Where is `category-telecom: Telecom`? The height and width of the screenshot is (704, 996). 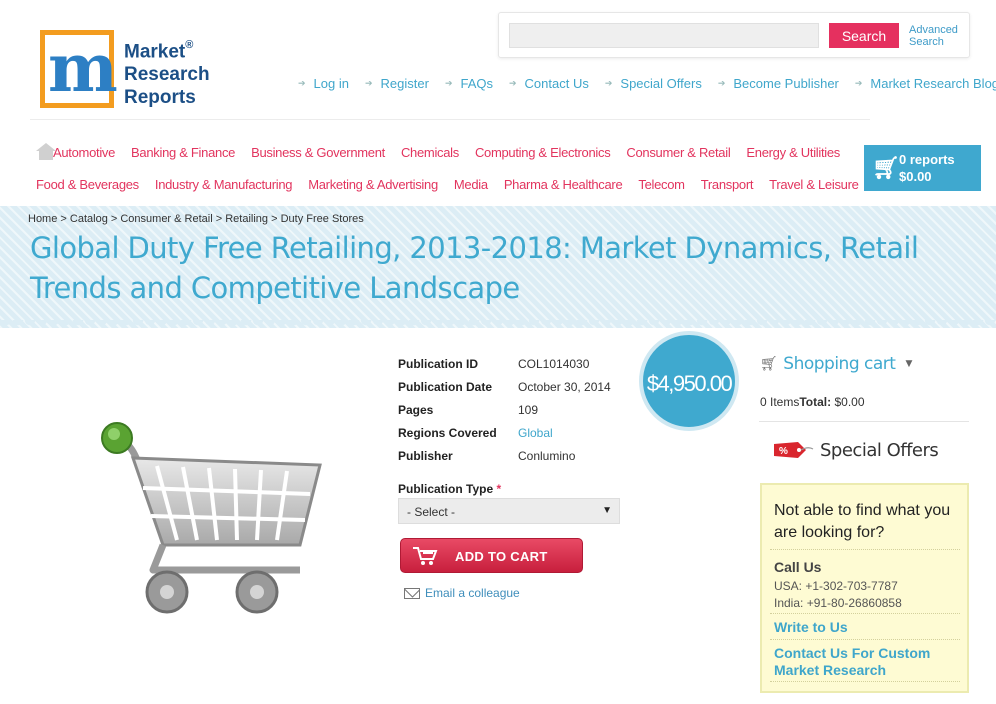
category-telecom: Telecom is located at coordinates (661, 184).